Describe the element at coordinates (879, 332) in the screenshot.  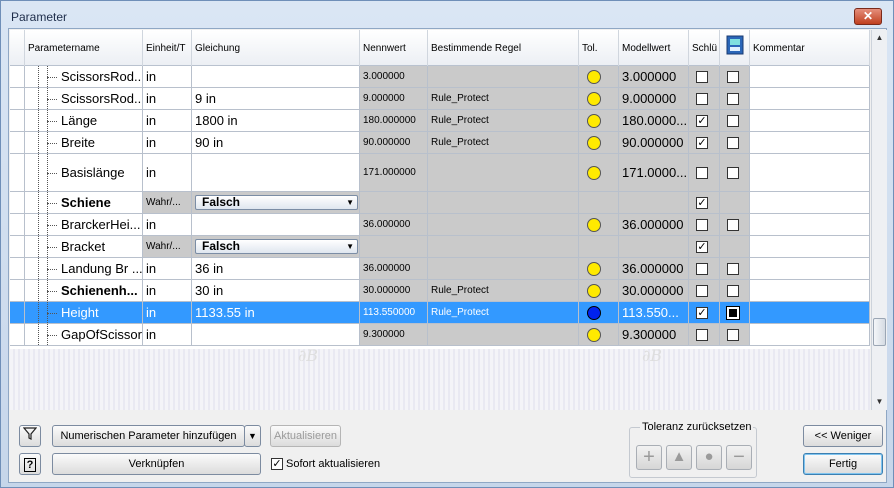
I see `scroll-thumb` at that location.